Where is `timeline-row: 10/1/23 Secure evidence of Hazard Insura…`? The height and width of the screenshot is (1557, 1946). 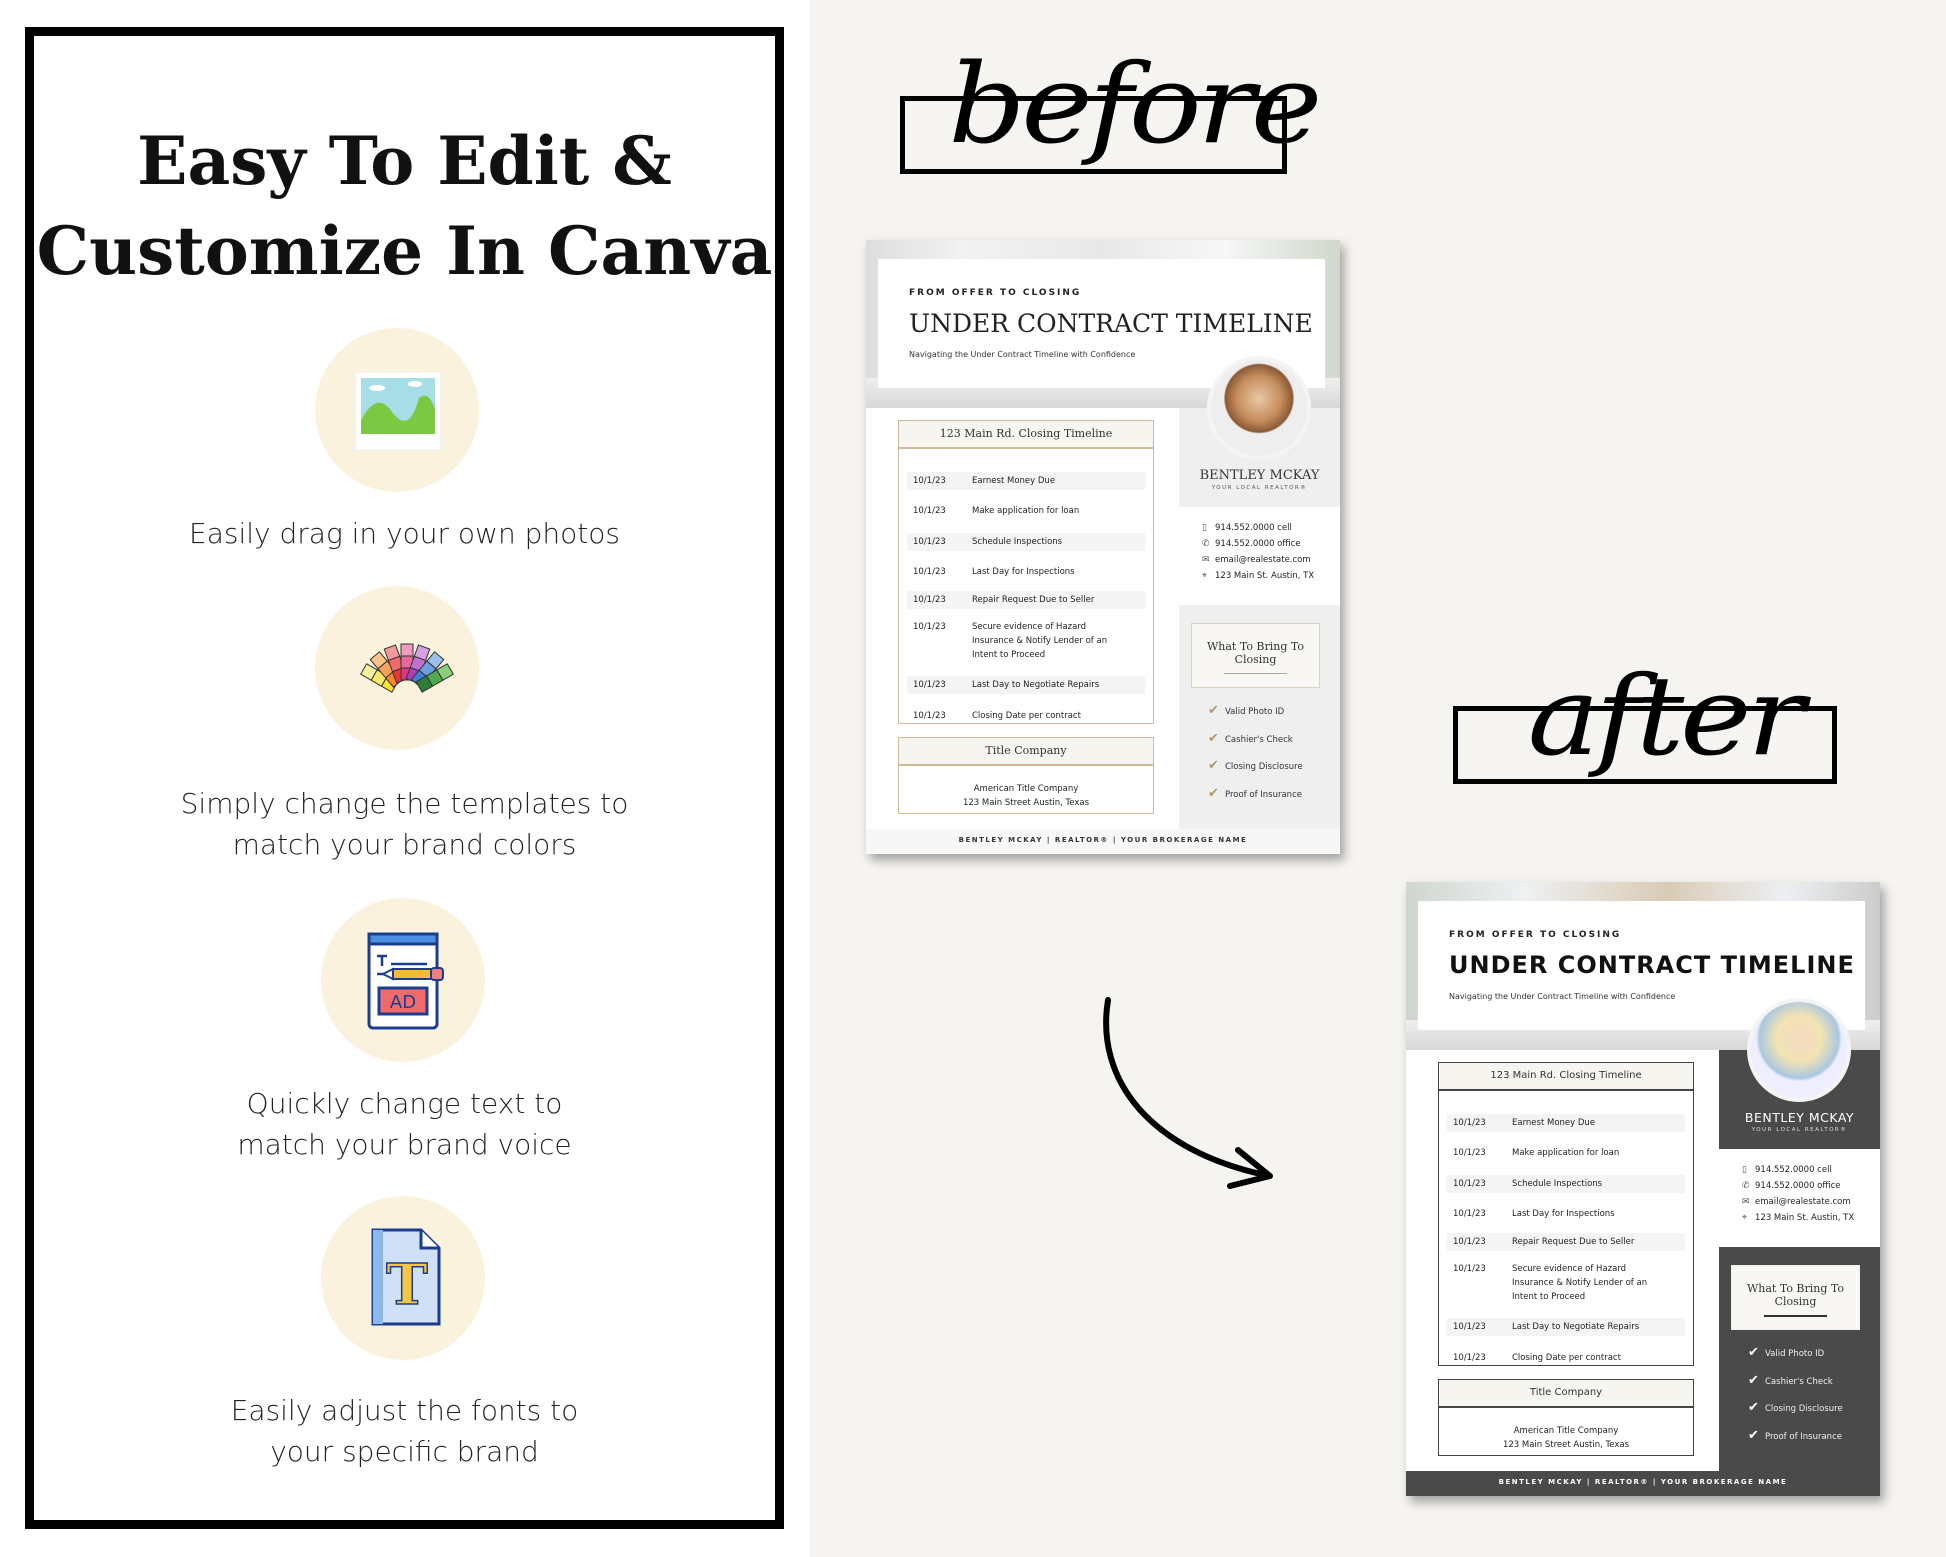 timeline-row: 10/1/23 Secure evidence of Hazard Insura… is located at coordinates (1566, 1283).